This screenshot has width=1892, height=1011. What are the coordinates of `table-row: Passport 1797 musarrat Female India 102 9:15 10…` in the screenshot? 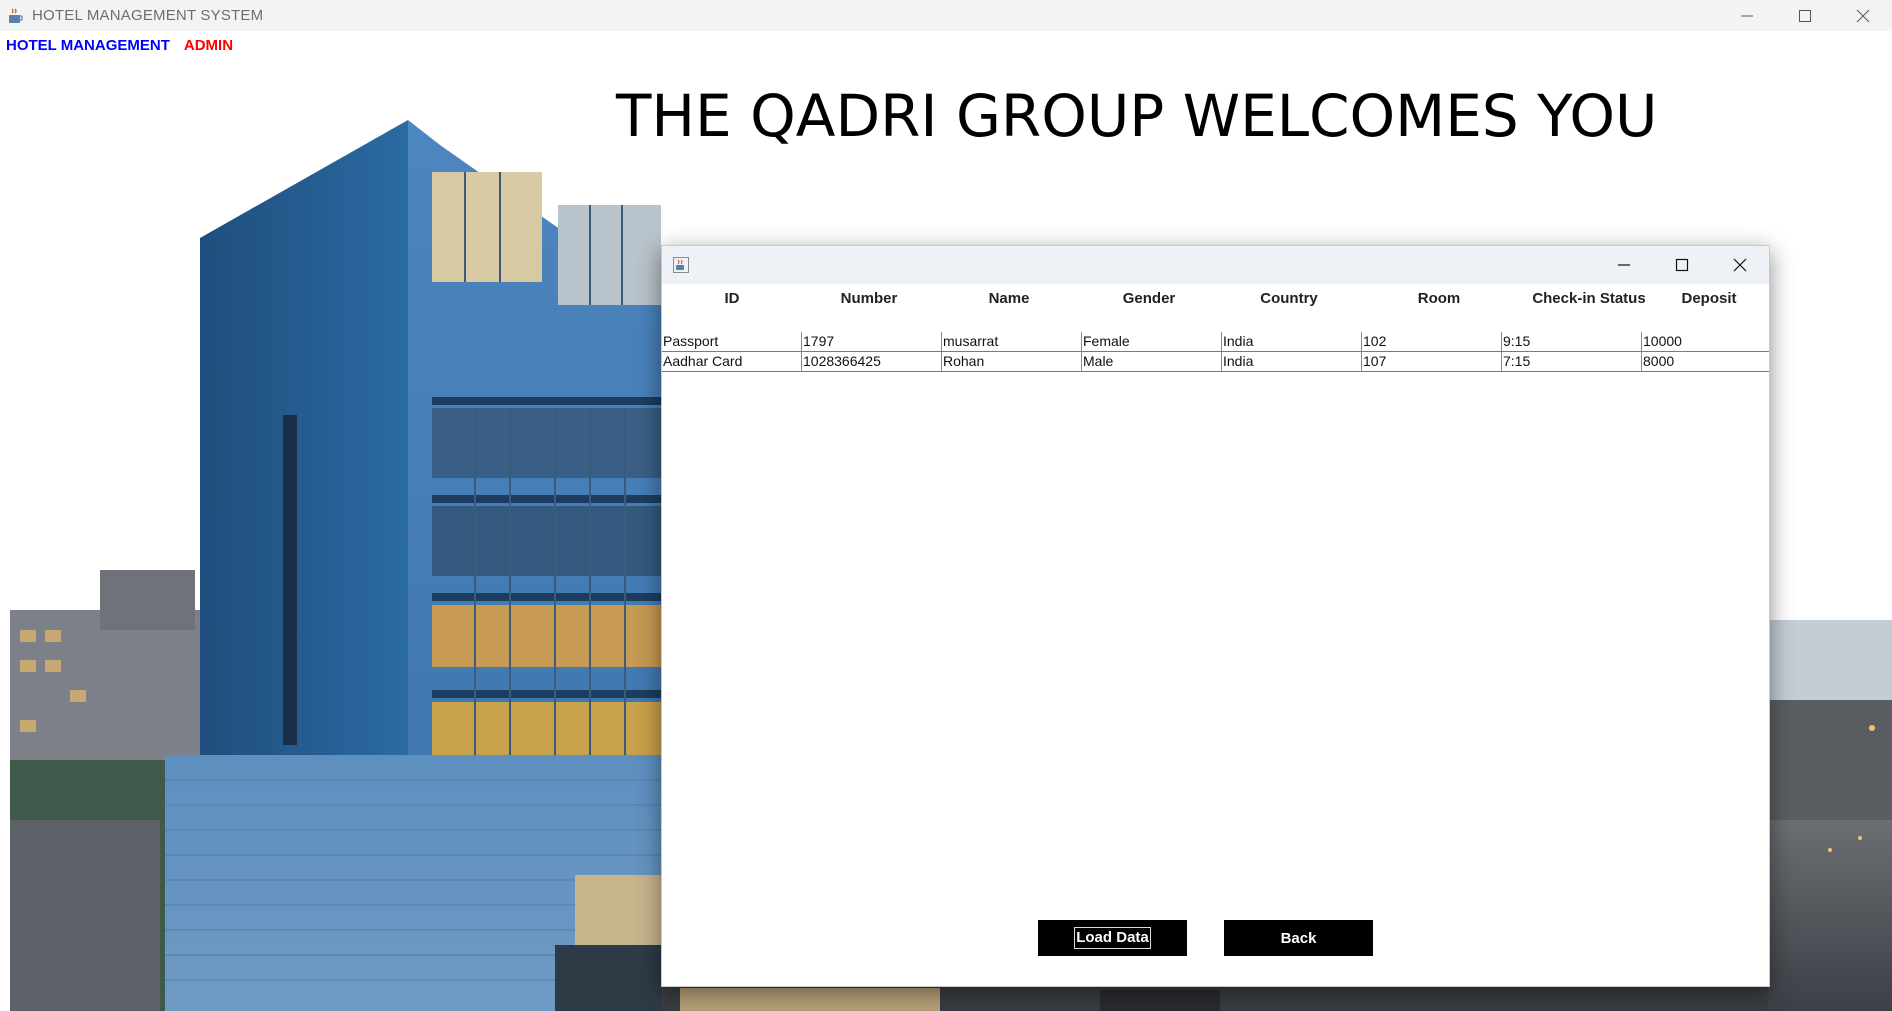 It's located at (1215, 342).